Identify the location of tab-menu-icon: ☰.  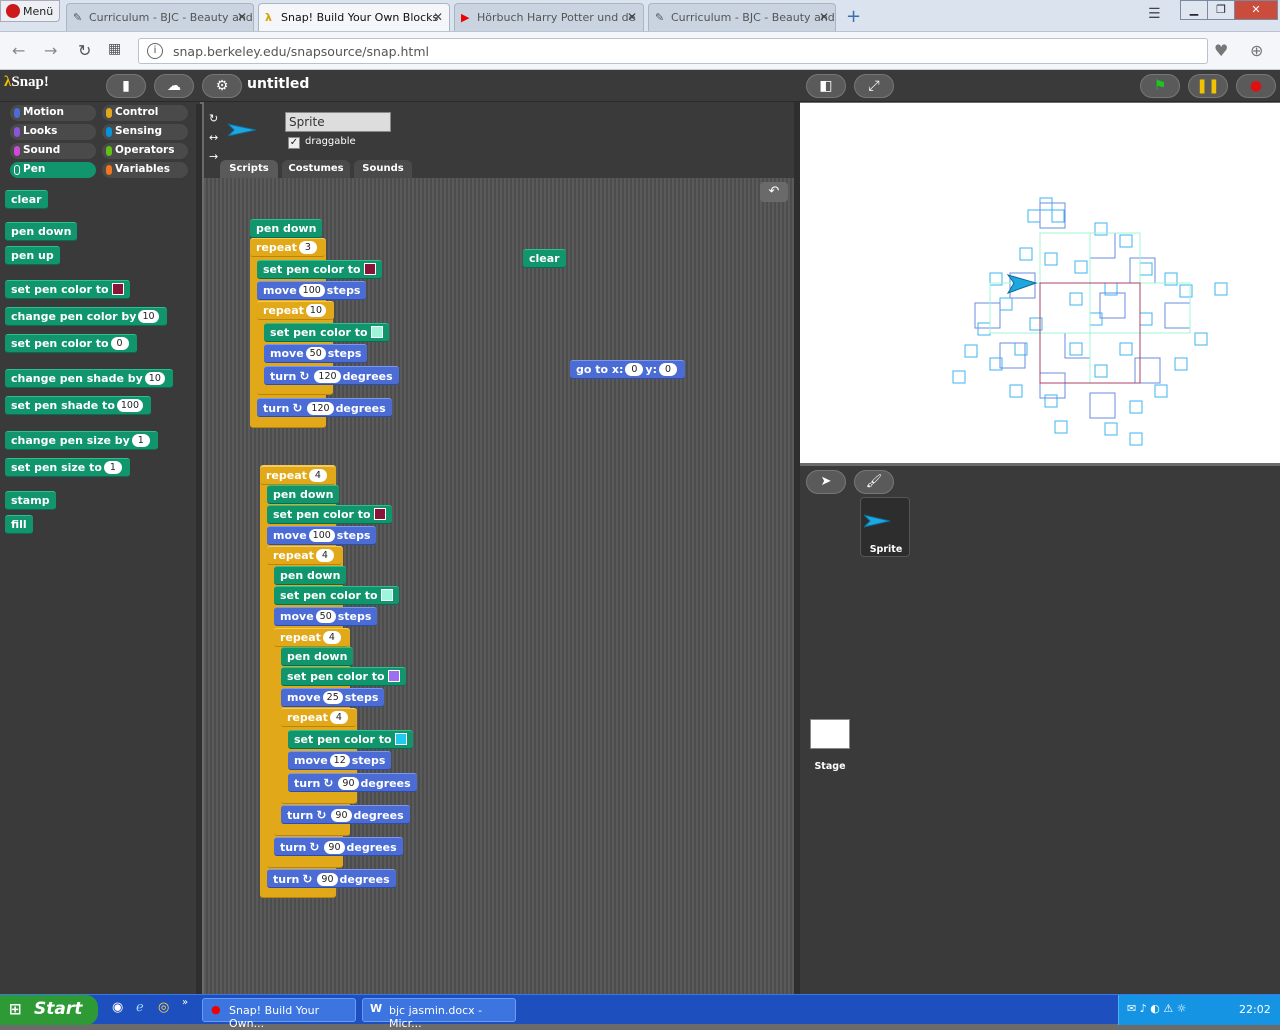
(1154, 14).